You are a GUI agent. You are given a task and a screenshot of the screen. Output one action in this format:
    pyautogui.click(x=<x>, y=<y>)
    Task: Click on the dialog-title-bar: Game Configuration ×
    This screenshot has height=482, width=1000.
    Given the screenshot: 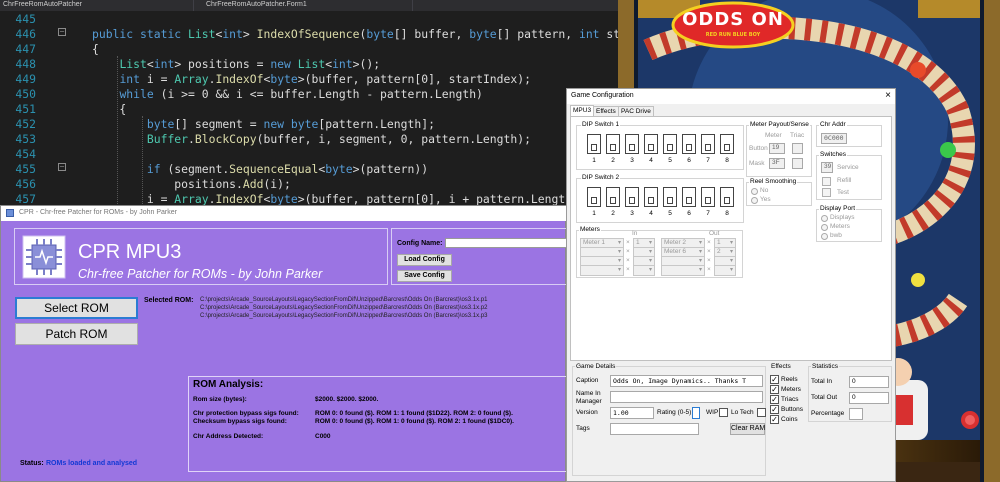 What is the action you would take?
    pyautogui.click(x=731, y=96)
    